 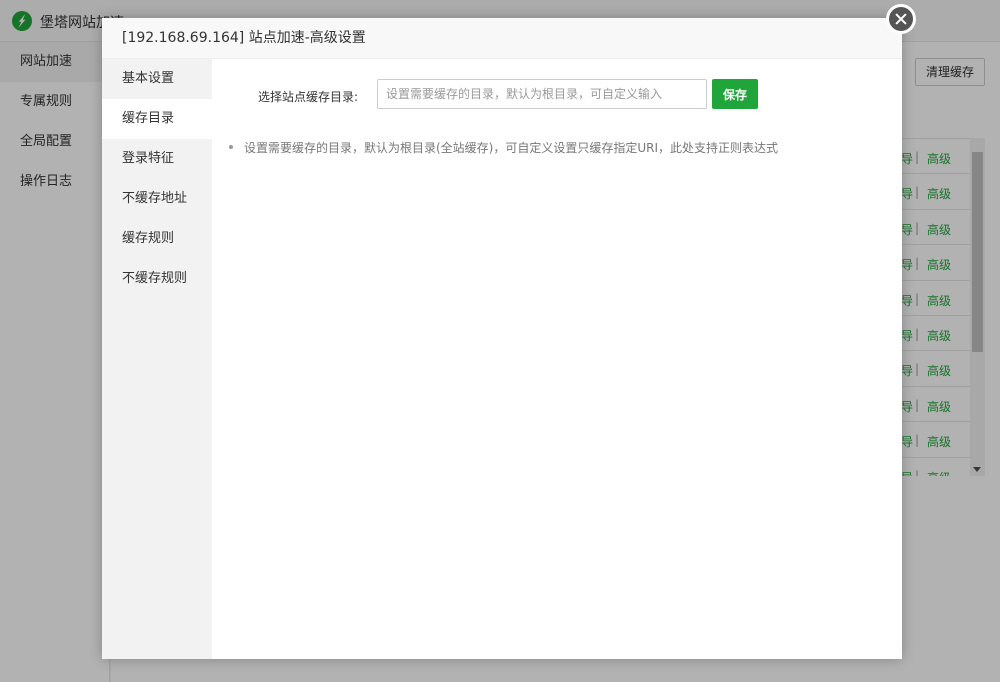 I want to click on nav-item-no-cache-rules: 不缓存规则, so click(x=157, y=279).